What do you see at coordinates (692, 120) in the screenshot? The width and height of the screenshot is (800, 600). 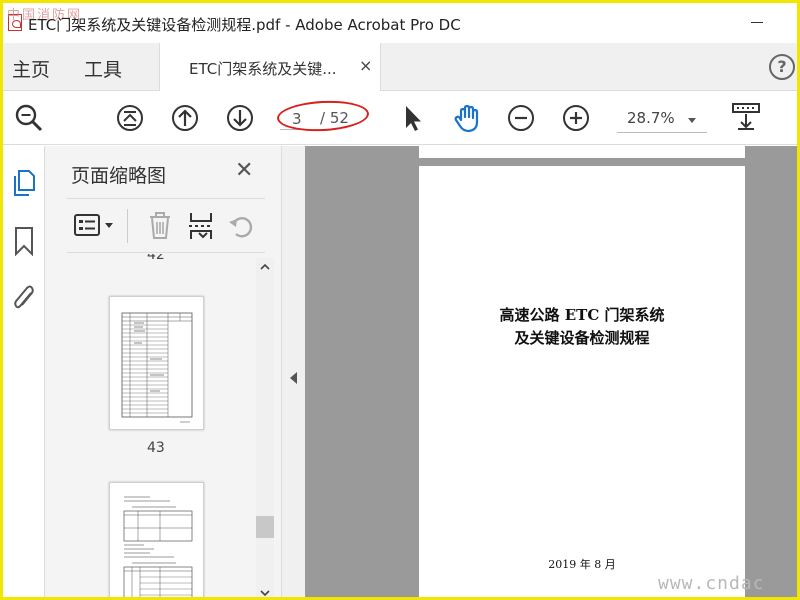 I see `chevron-down-icon` at bounding box center [692, 120].